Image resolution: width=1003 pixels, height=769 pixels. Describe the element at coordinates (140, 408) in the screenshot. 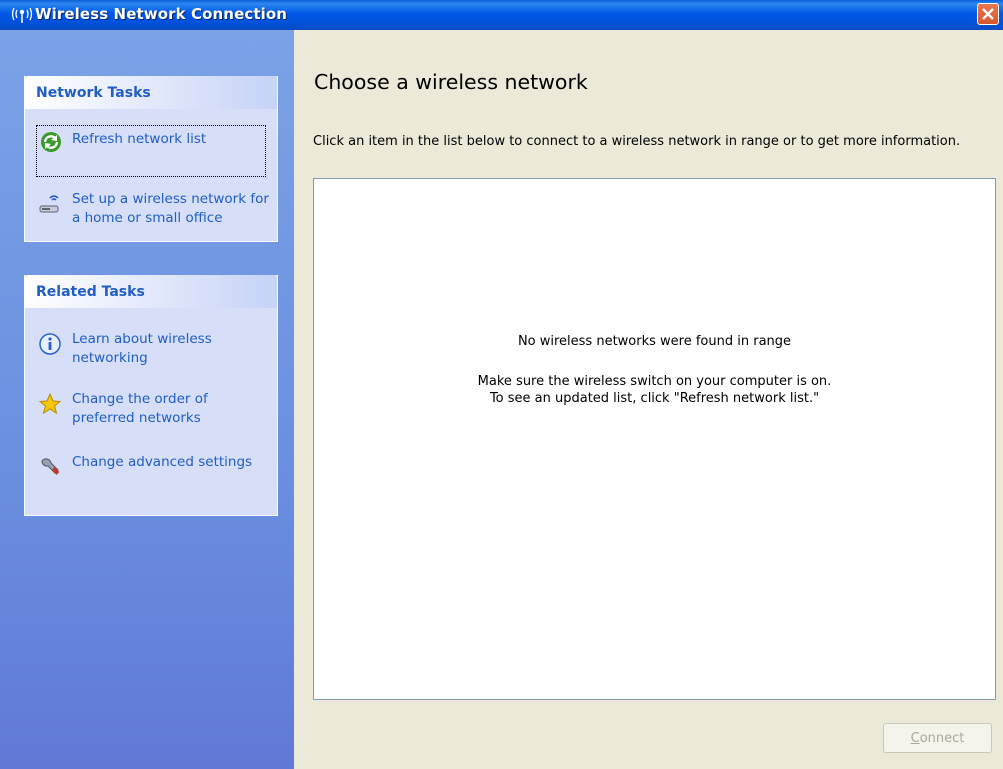

I see `change-preferred-order-label: Change the order of preferred networks` at that location.